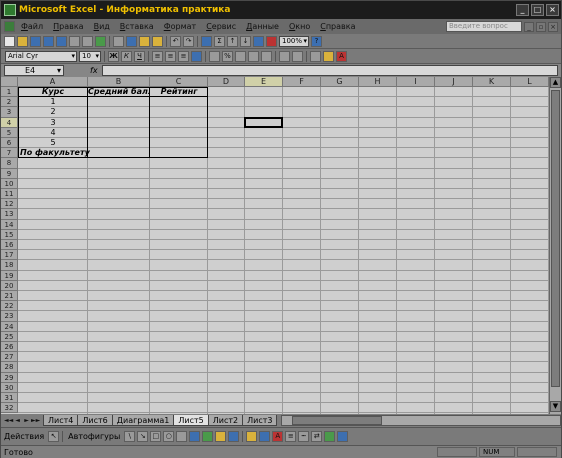  What do you see at coordinates (32, 26) in the screenshot?
I see `menu-file: Файл` at bounding box center [32, 26].